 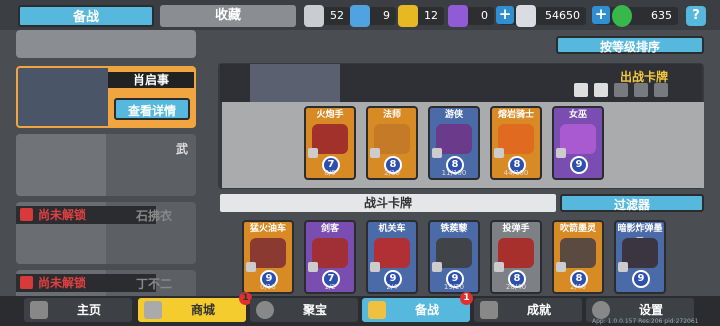 What do you see at coordinates (78, 310) in the screenshot?
I see `nav-home: 主页` at bounding box center [78, 310].